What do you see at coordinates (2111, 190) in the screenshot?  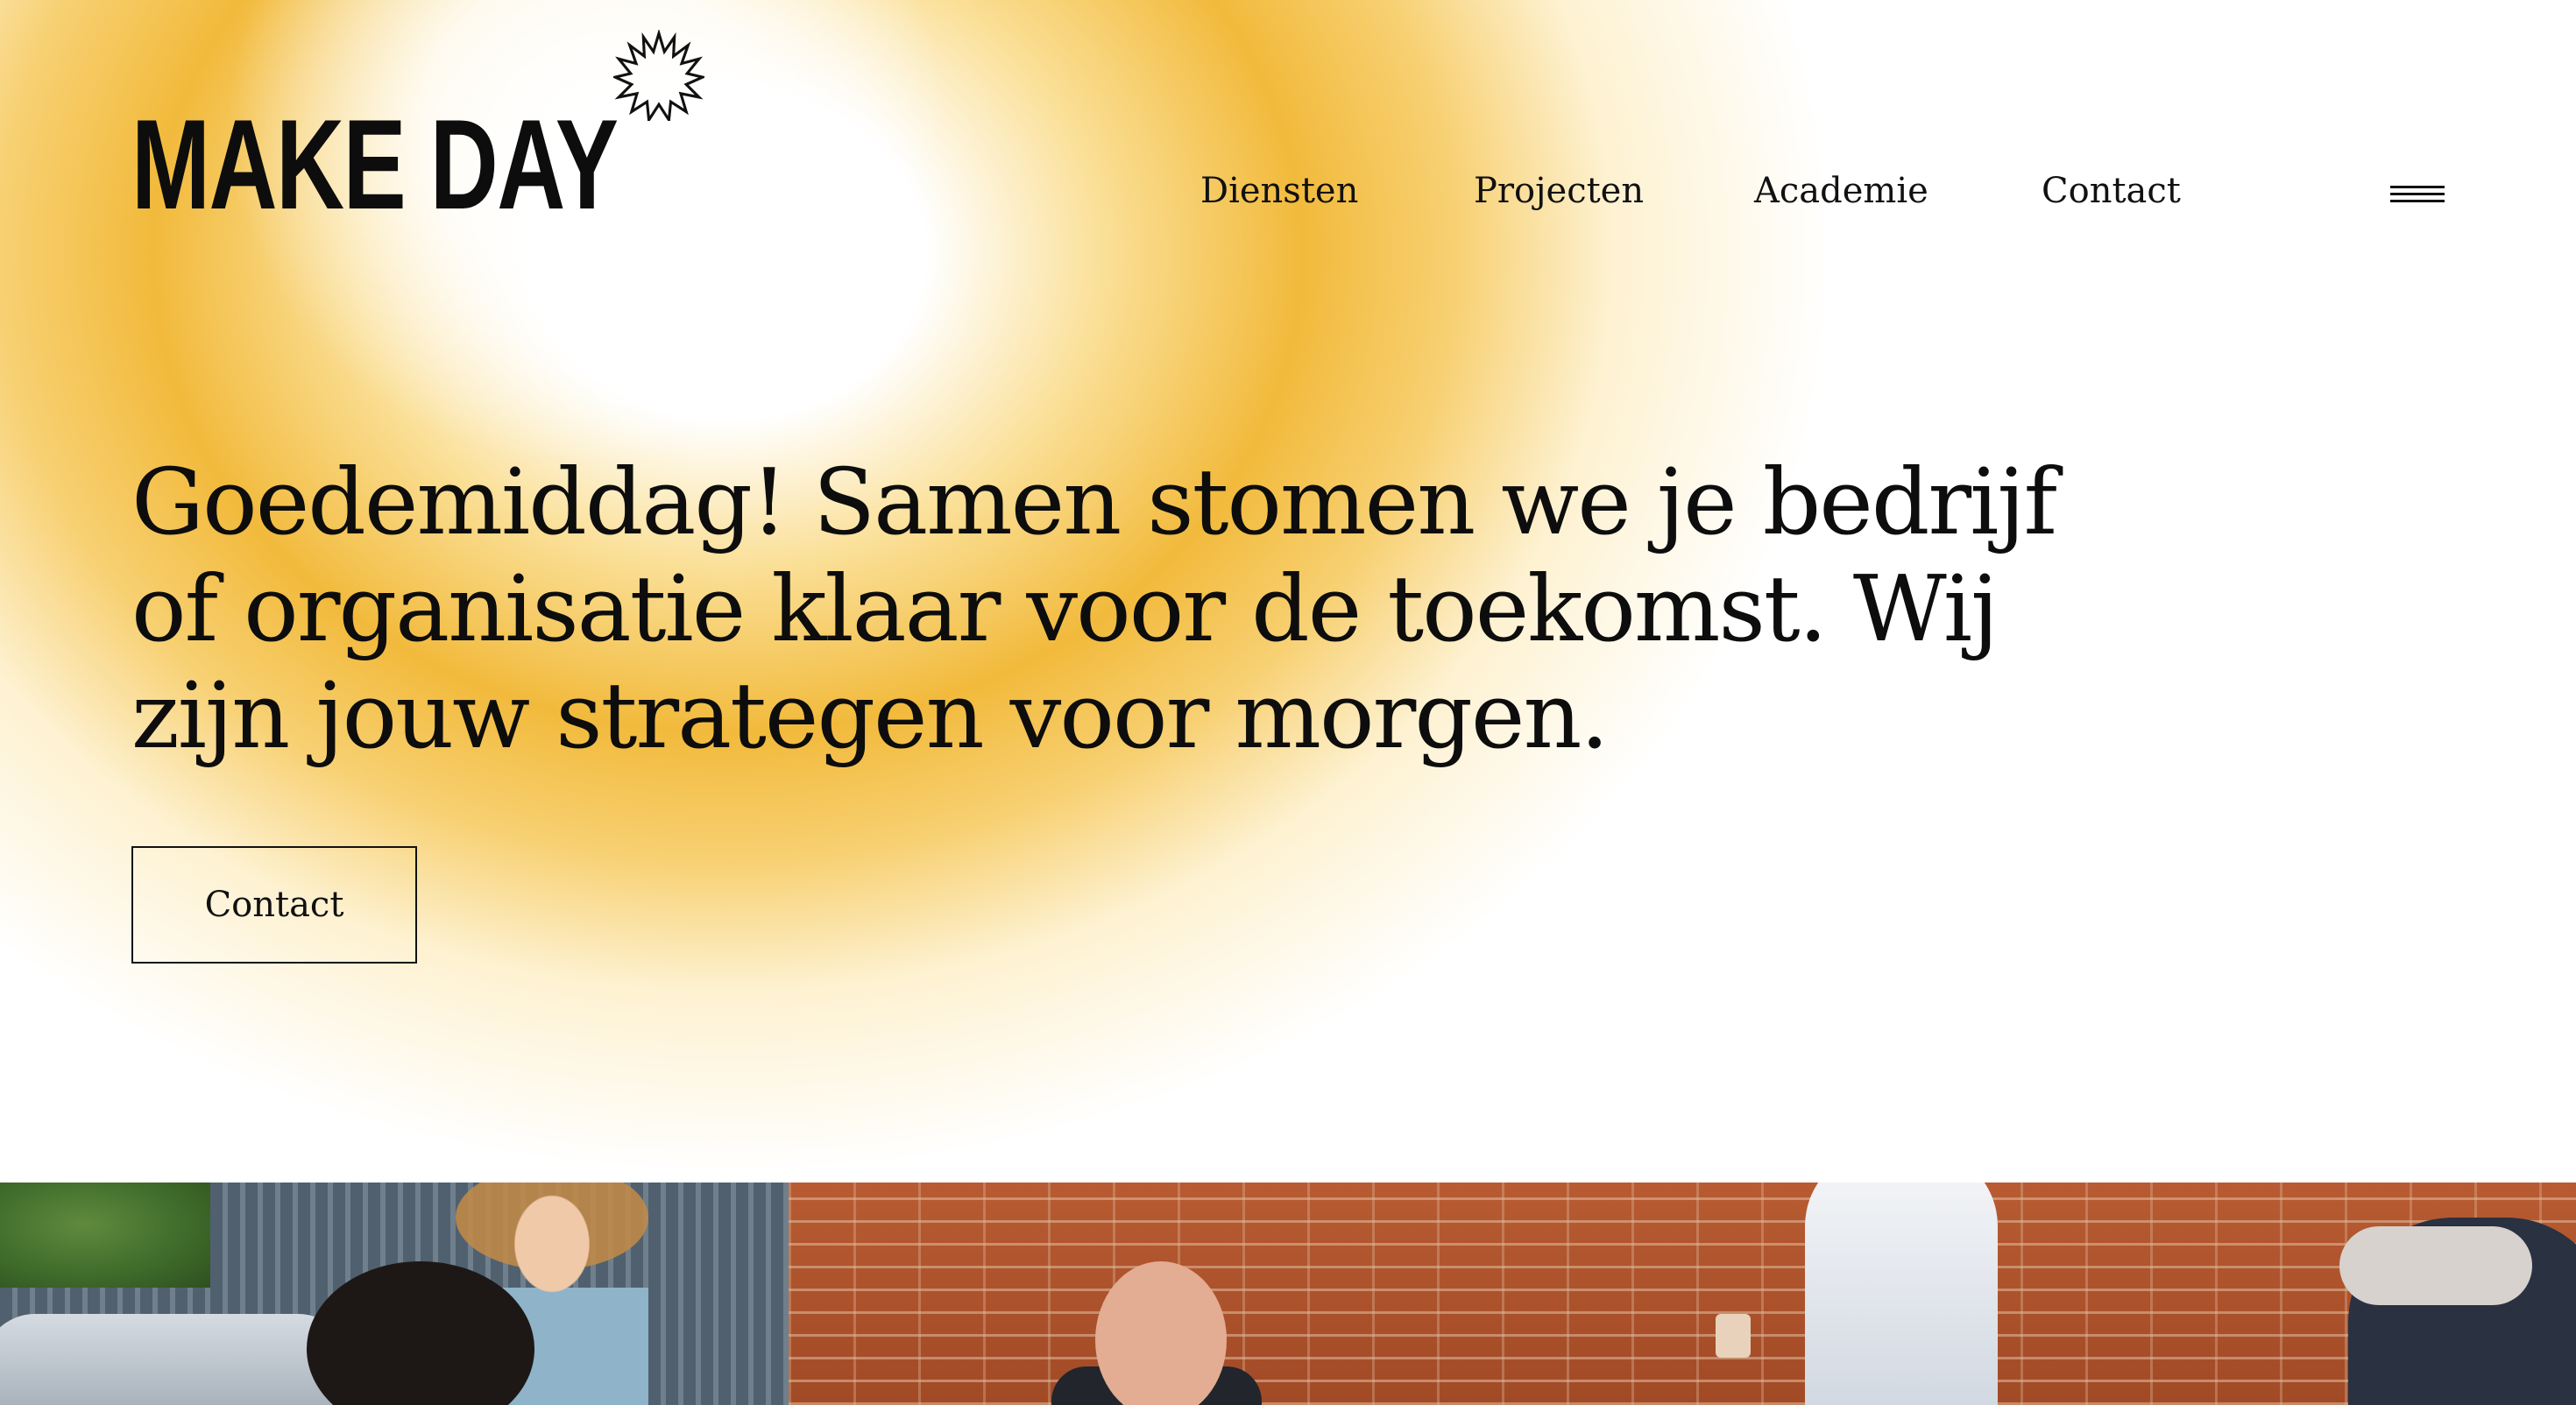 I see `nav-item-contact: Contact` at bounding box center [2111, 190].